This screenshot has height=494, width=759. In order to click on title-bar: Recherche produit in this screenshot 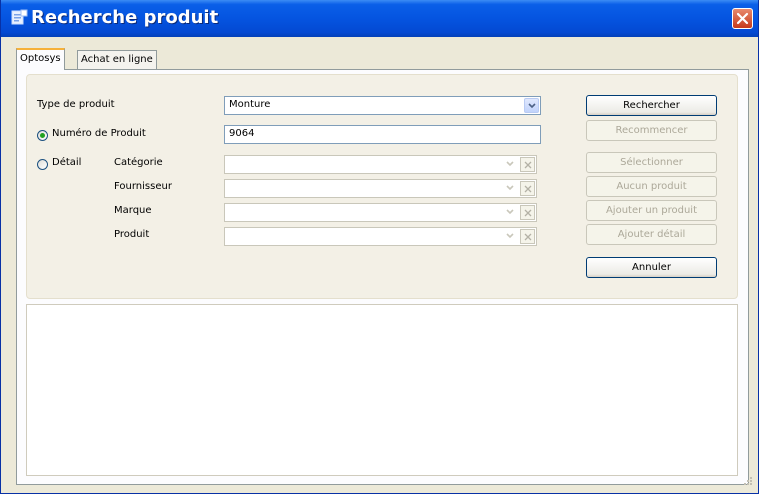, I will do `click(379, 18)`.